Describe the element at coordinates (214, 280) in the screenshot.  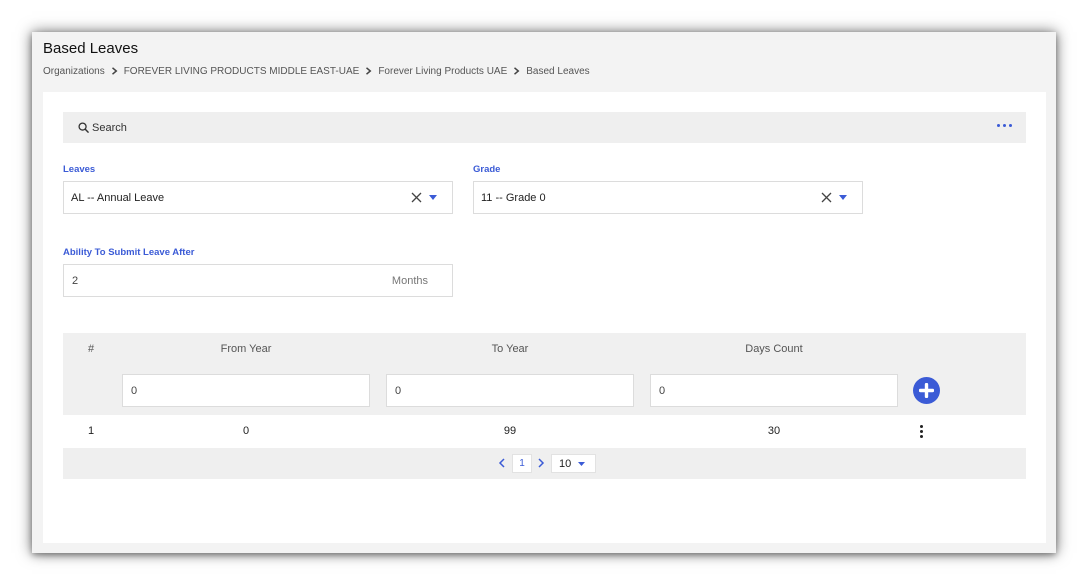
I see `submit-after-input` at that location.